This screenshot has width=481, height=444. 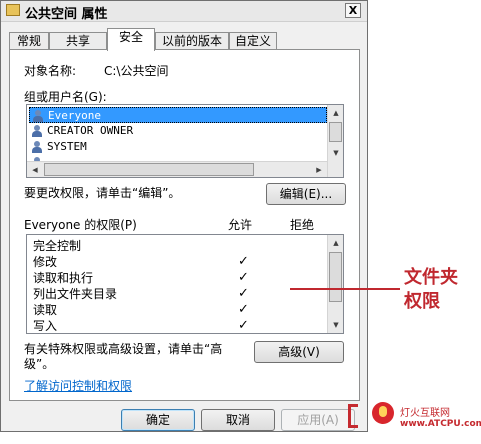 What do you see at coordinates (78, 385) in the screenshot?
I see `access-control-help-link: 了解访问控制和权限` at bounding box center [78, 385].